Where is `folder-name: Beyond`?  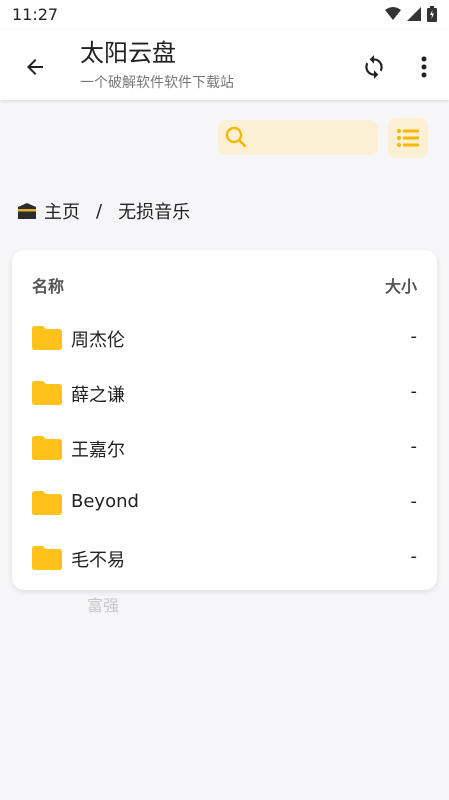 folder-name: Beyond is located at coordinates (105, 501).